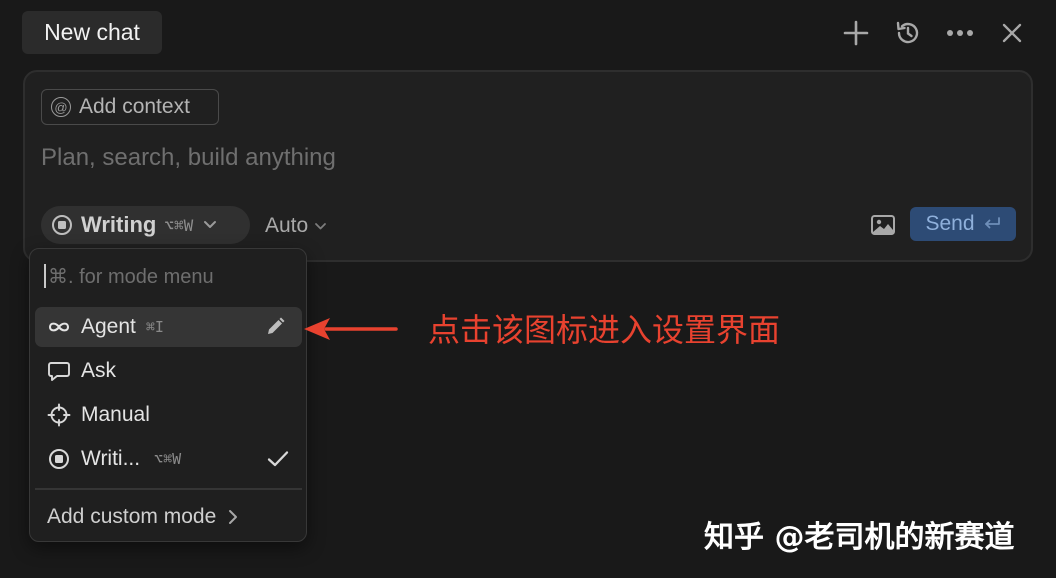 Image resolution: width=1056 pixels, height=578 pixels. I want to click on add-context-button: @ Add context, so click(130, 107).